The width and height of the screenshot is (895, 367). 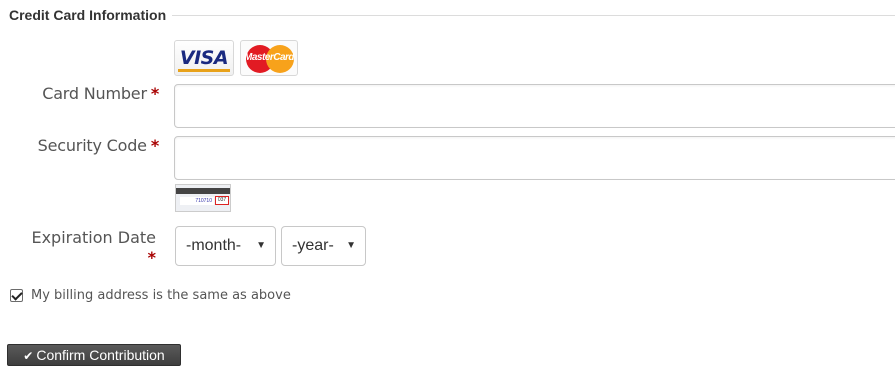 I want to click on confirm-contribution-button: ✔ Confirm Contribution, so click(x=94, y=355).